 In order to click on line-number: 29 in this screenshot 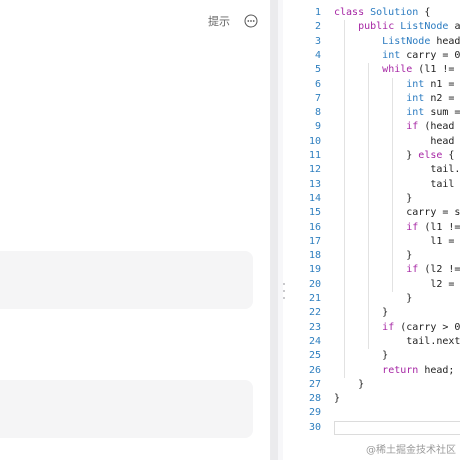, I will do `click(314, 413)`.